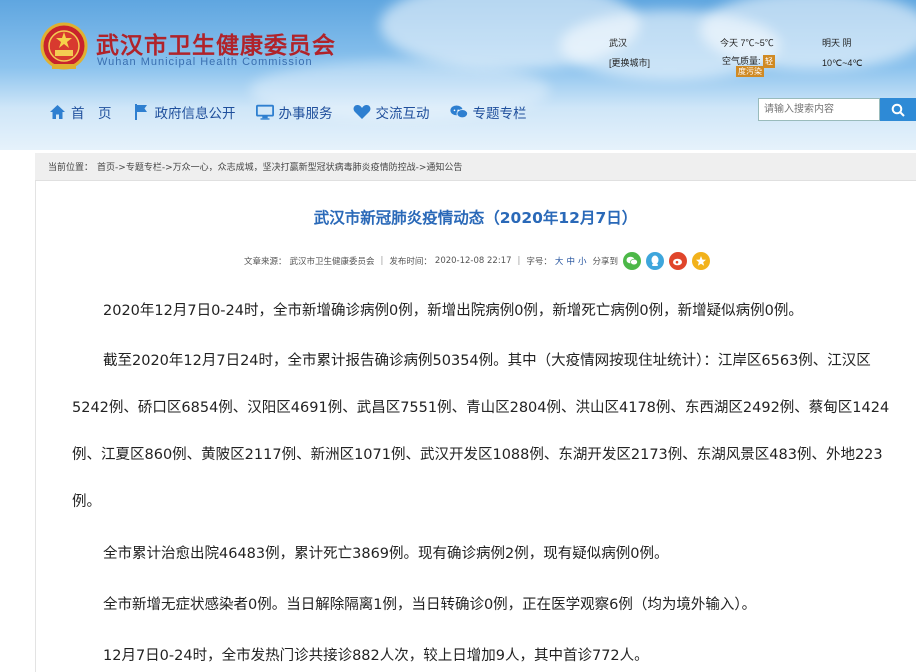 This screenshot has height=672, width=916. I want to click on nav-item-gov-info: 政府信息公开, so click(184, 112).